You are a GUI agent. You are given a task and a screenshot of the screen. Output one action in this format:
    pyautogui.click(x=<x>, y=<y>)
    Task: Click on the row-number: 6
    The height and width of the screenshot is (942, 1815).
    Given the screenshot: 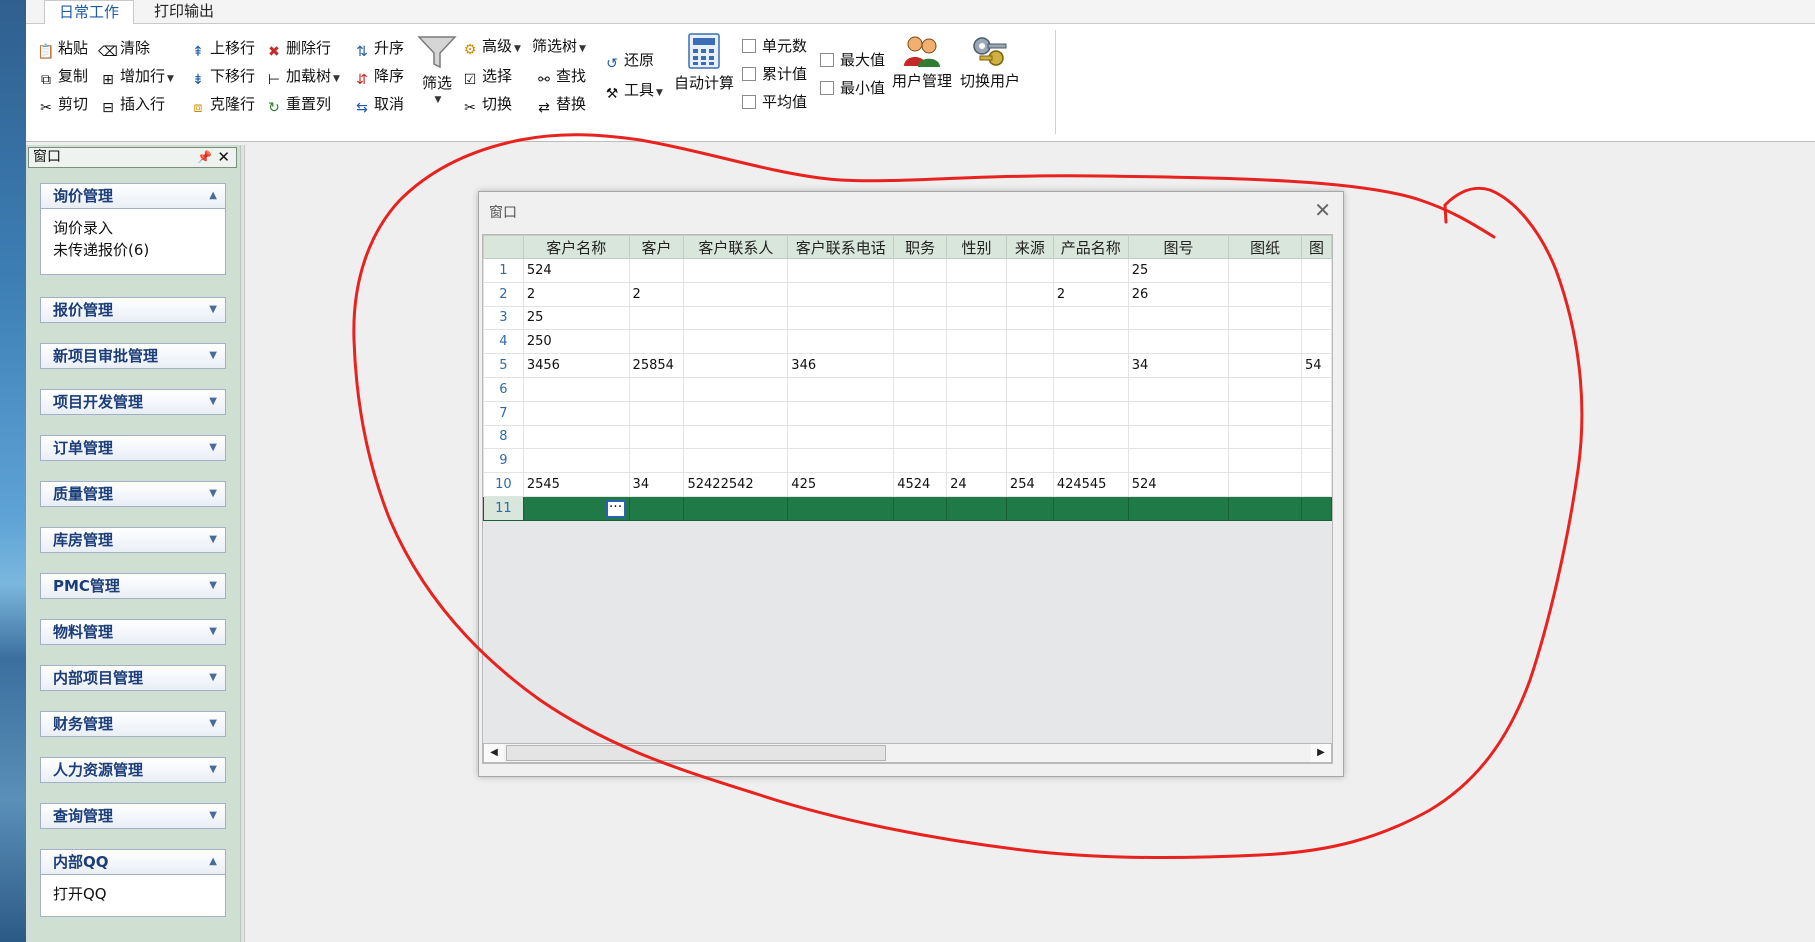 What is the action you would take?
    pyautogui.click(x=503, y=389)
    